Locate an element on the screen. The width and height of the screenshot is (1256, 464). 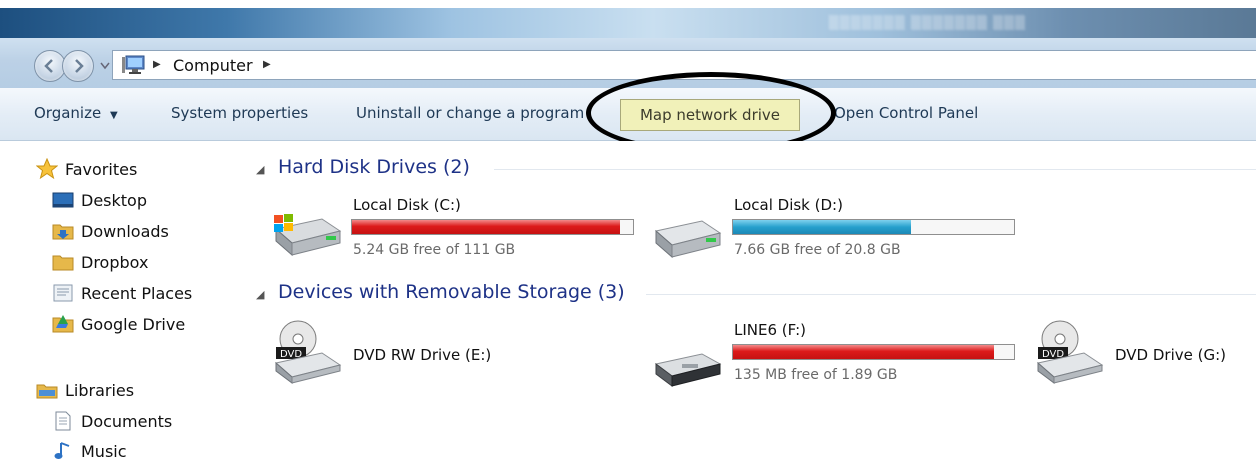
nav-item-label: Documents is located at coordinates (127, 421).